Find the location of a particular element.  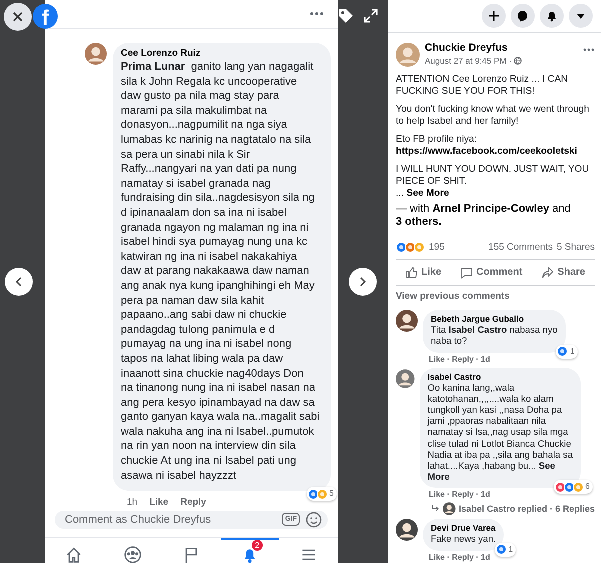

comment-text: Tita Isabel Castro nabasa nyo naba to? is located at coordinates (494, 336).